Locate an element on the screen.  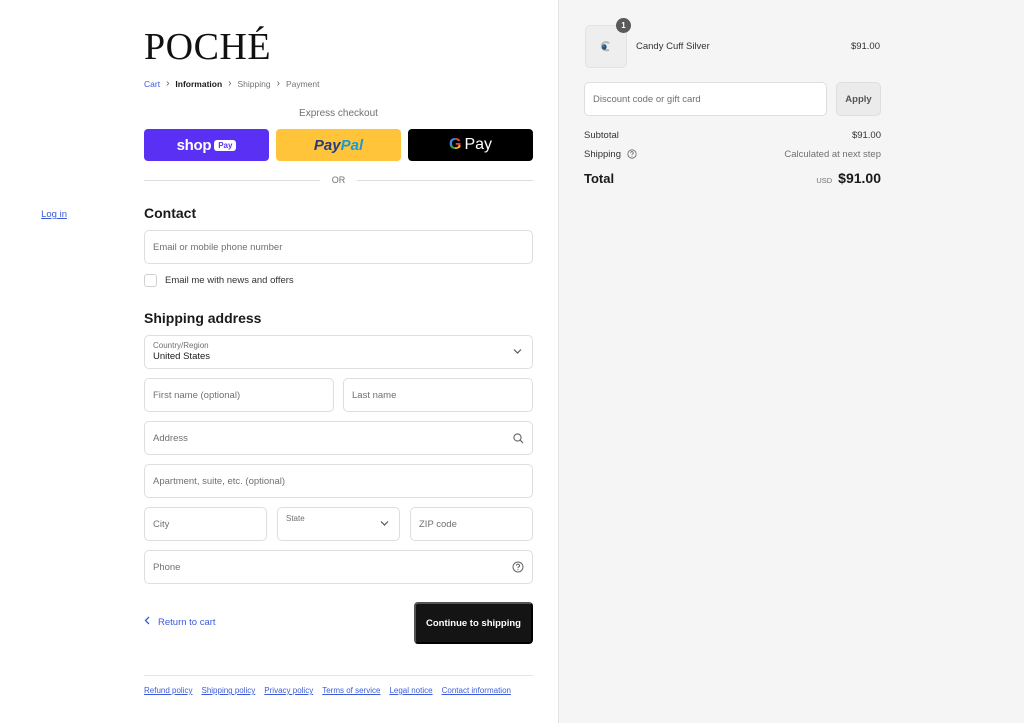
paypal-button: PayPal is located at coordinates (338, 145).